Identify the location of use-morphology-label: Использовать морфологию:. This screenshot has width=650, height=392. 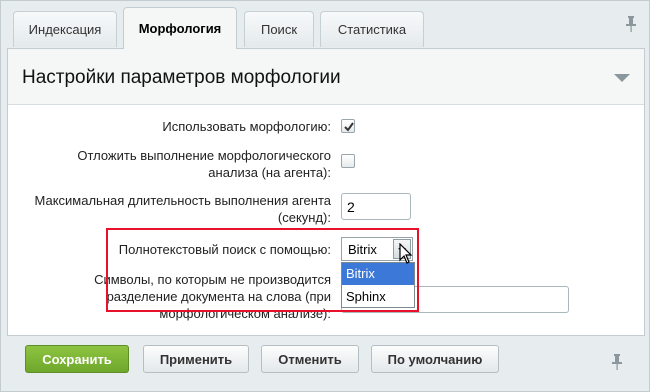
(246, 126).